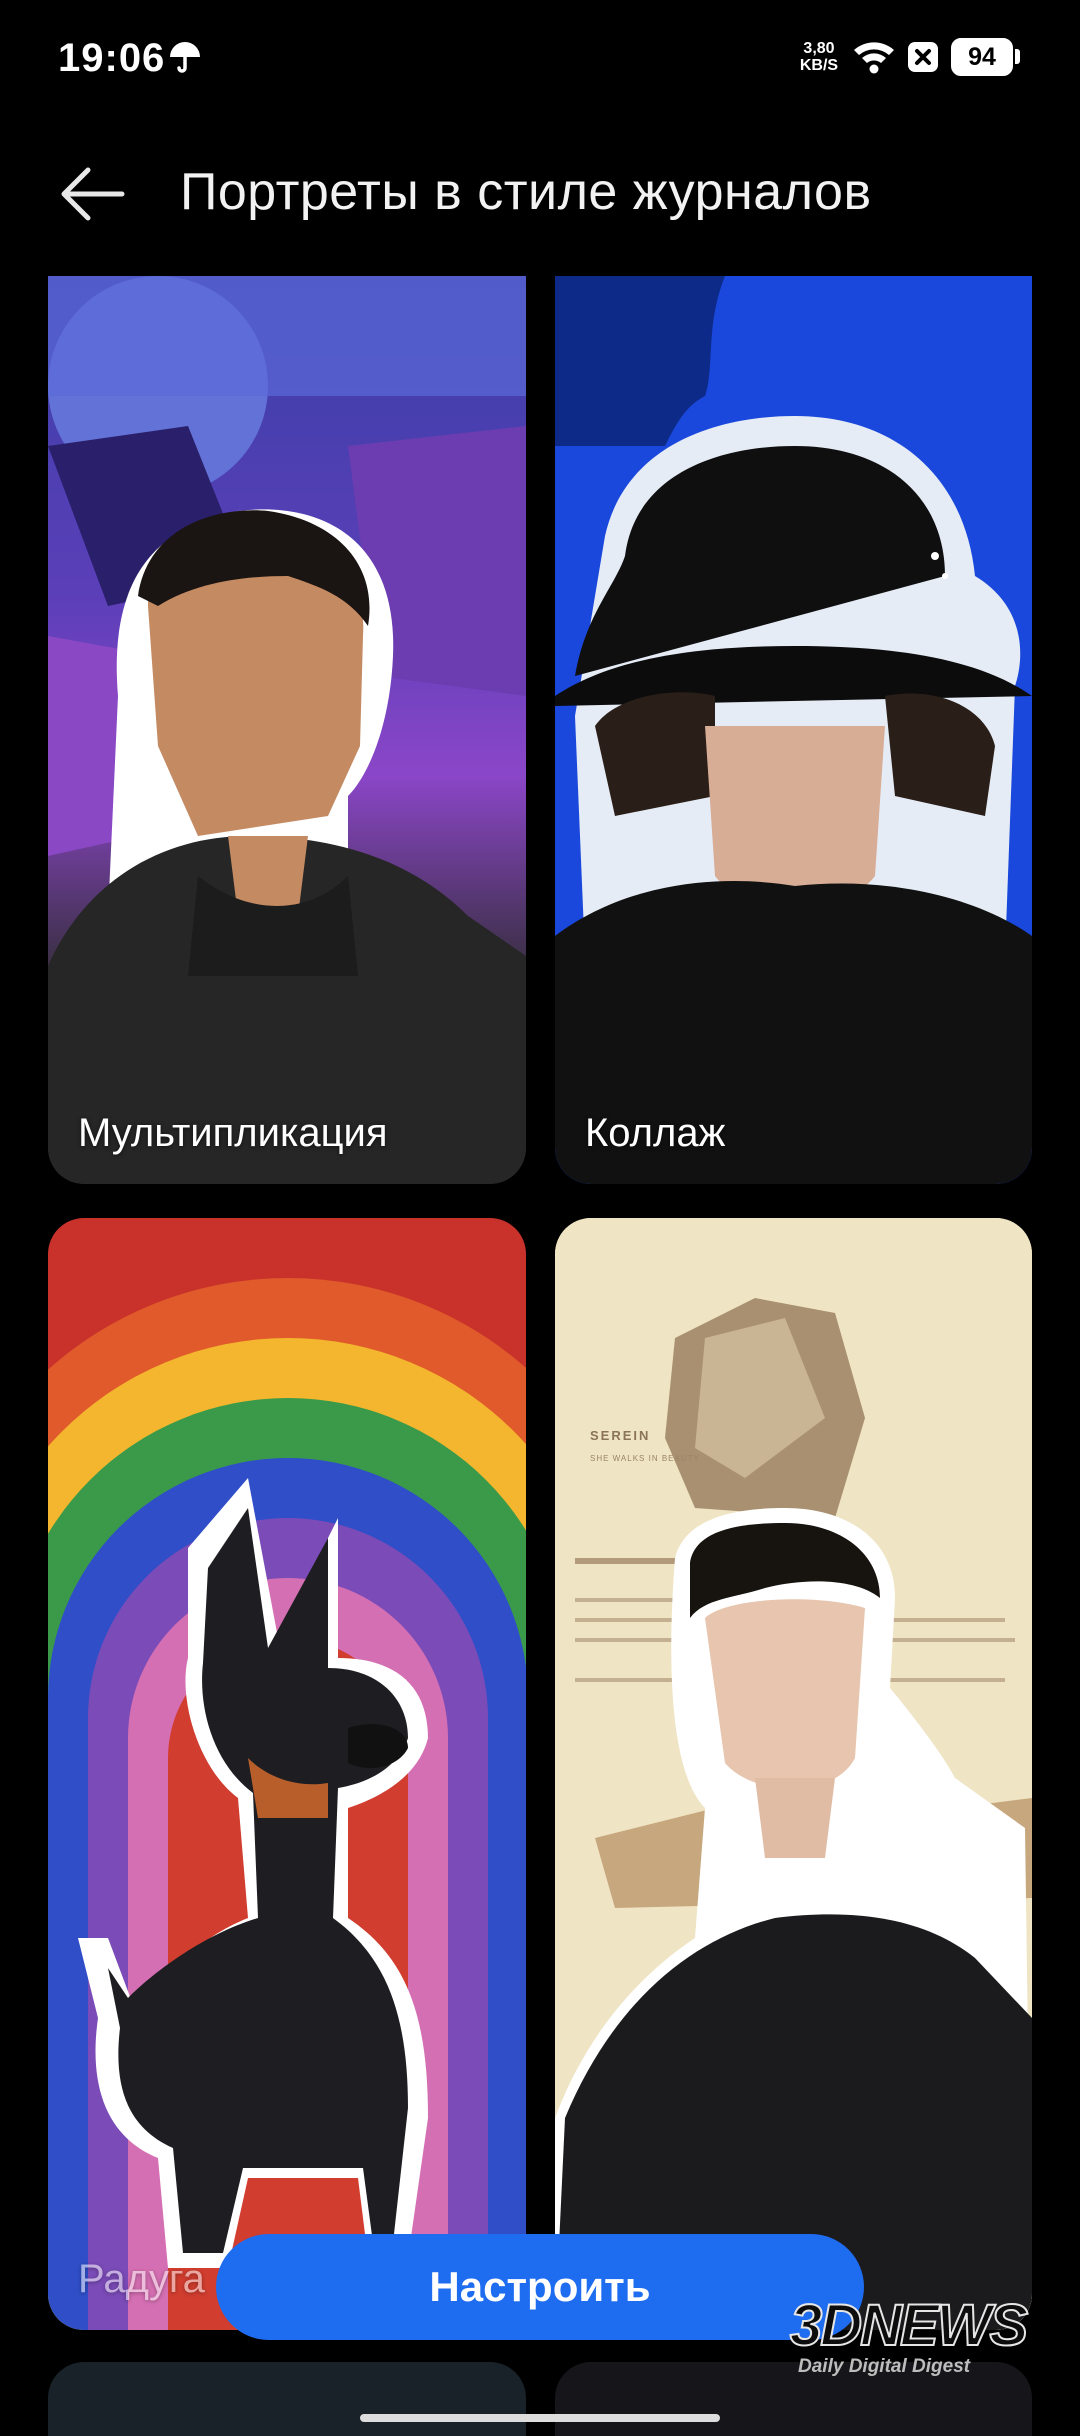 The height and width of the screenshot is (2436, 1080). I want to click on watermark-tagline: Daily Digital Digest, so click(884, 2366).